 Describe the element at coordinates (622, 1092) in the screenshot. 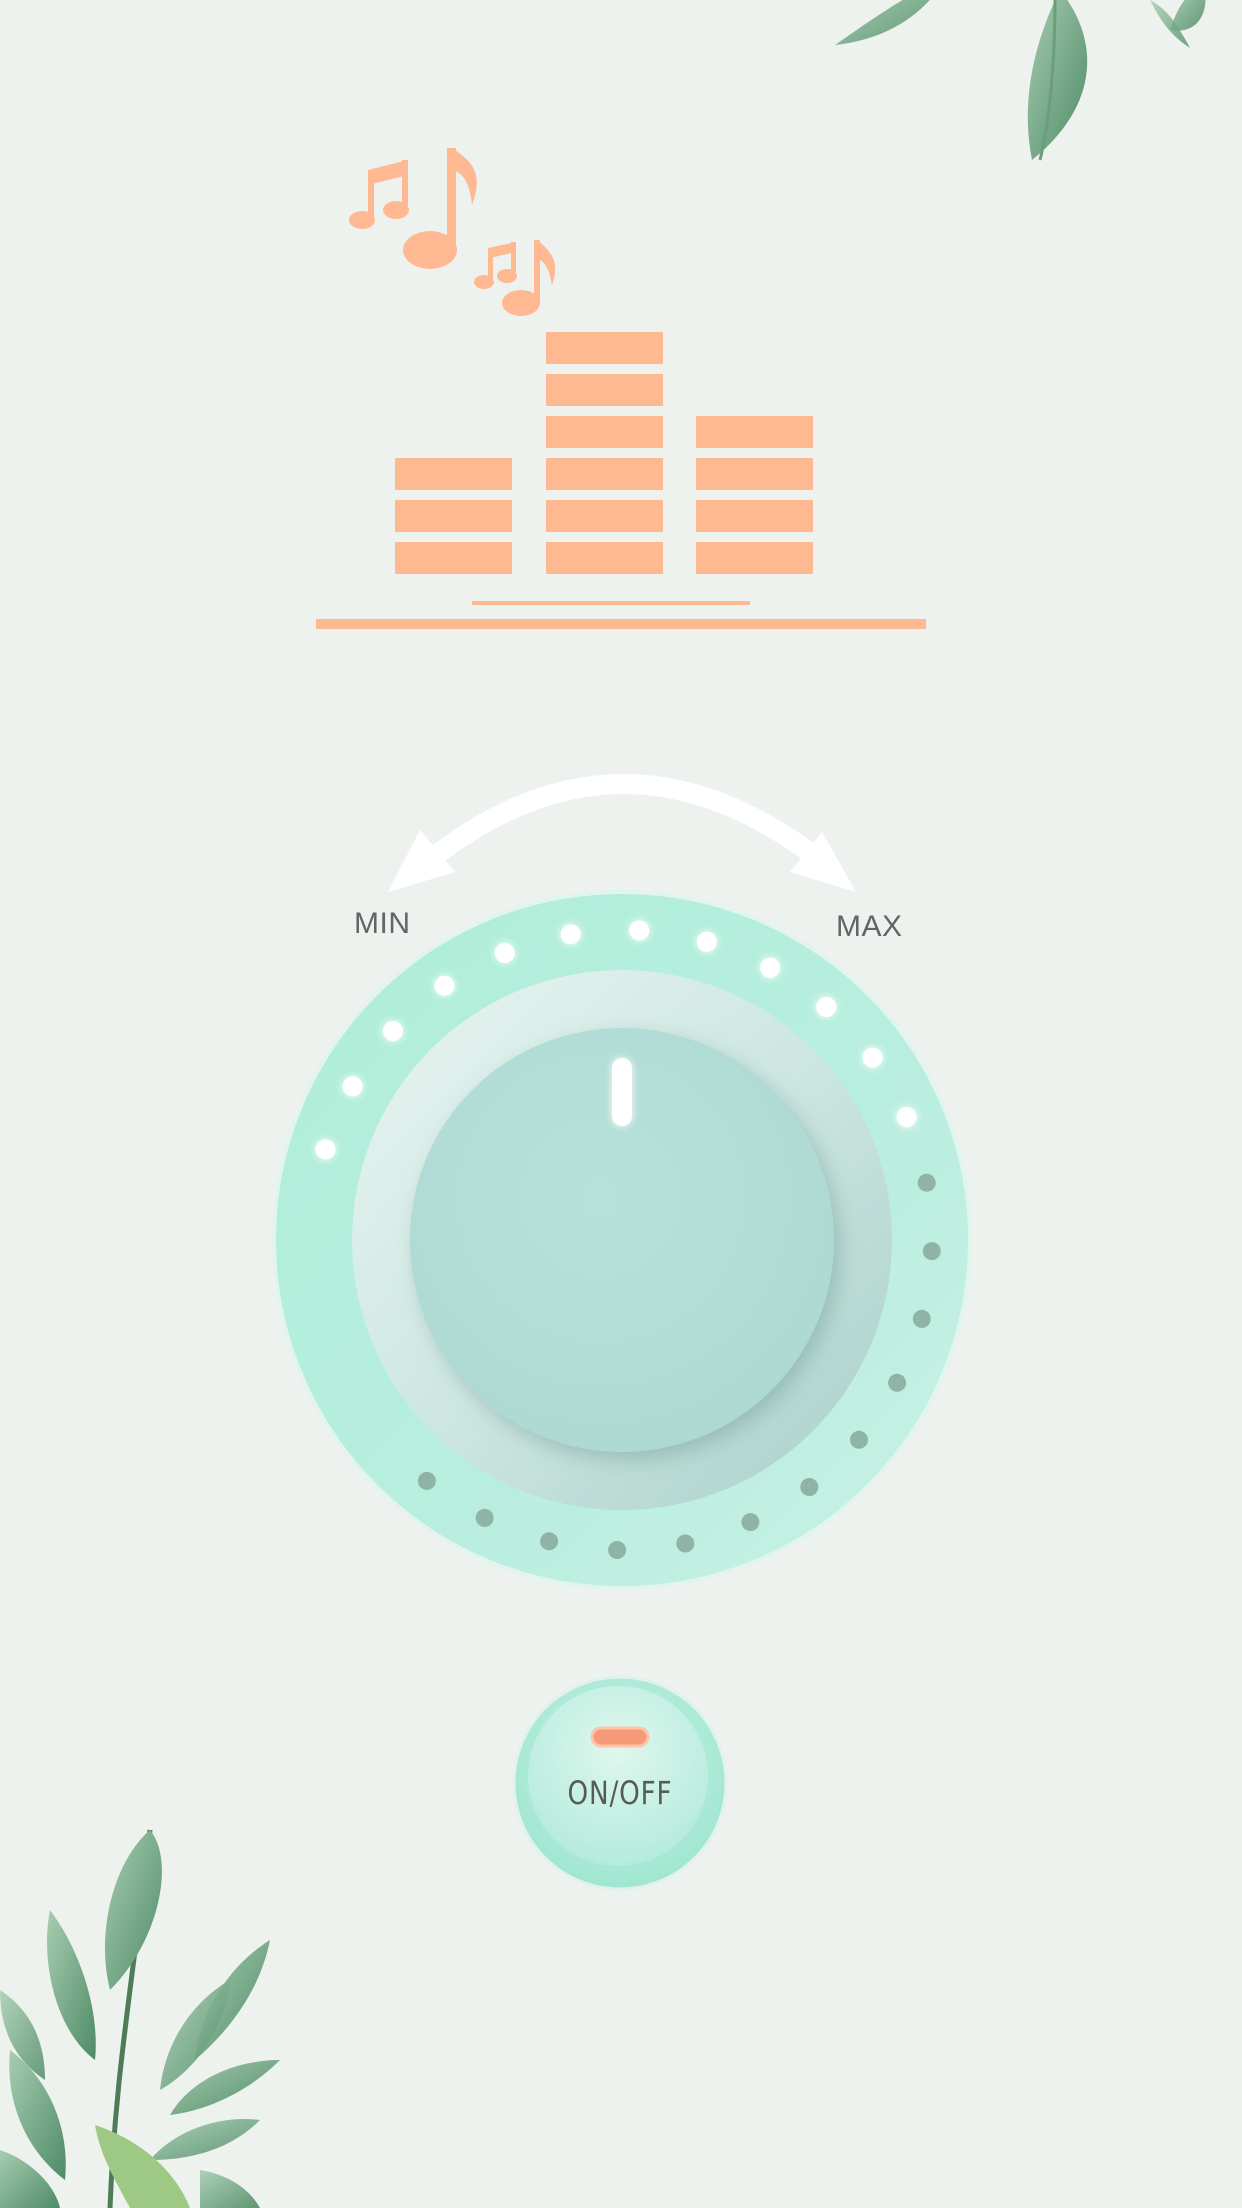

I see `knob-indicator` at that location.